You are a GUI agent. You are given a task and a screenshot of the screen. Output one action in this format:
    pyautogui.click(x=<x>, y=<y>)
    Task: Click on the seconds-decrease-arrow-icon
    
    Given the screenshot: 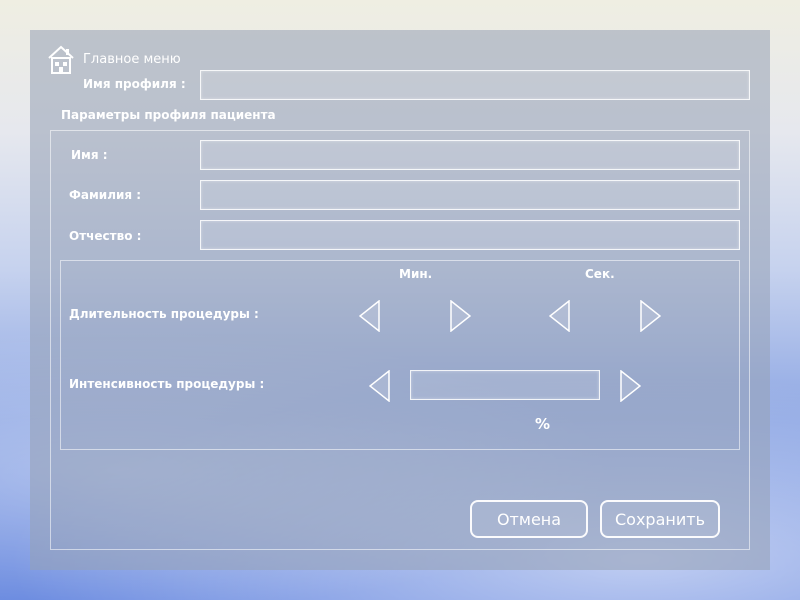 What is the action you would take?
    pyautogui.click(x=559, y=316)
    